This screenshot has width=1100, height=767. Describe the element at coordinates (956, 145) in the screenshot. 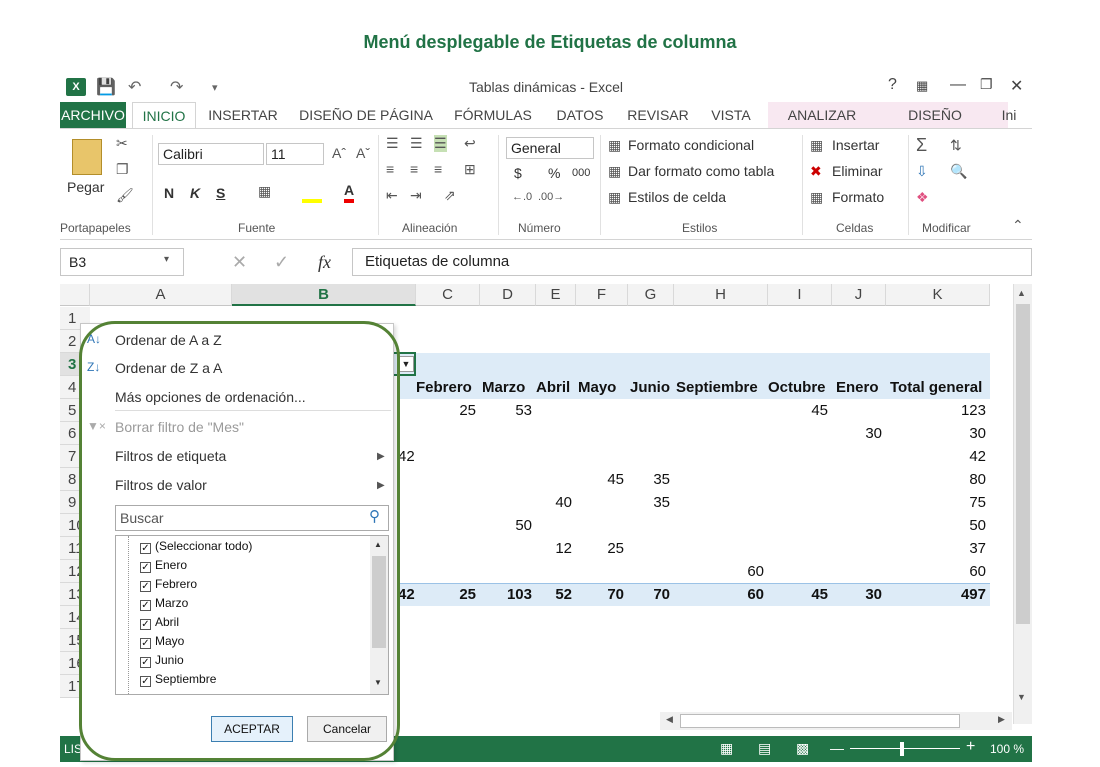

I see `sort-filter-icon: ⇅` at that location.